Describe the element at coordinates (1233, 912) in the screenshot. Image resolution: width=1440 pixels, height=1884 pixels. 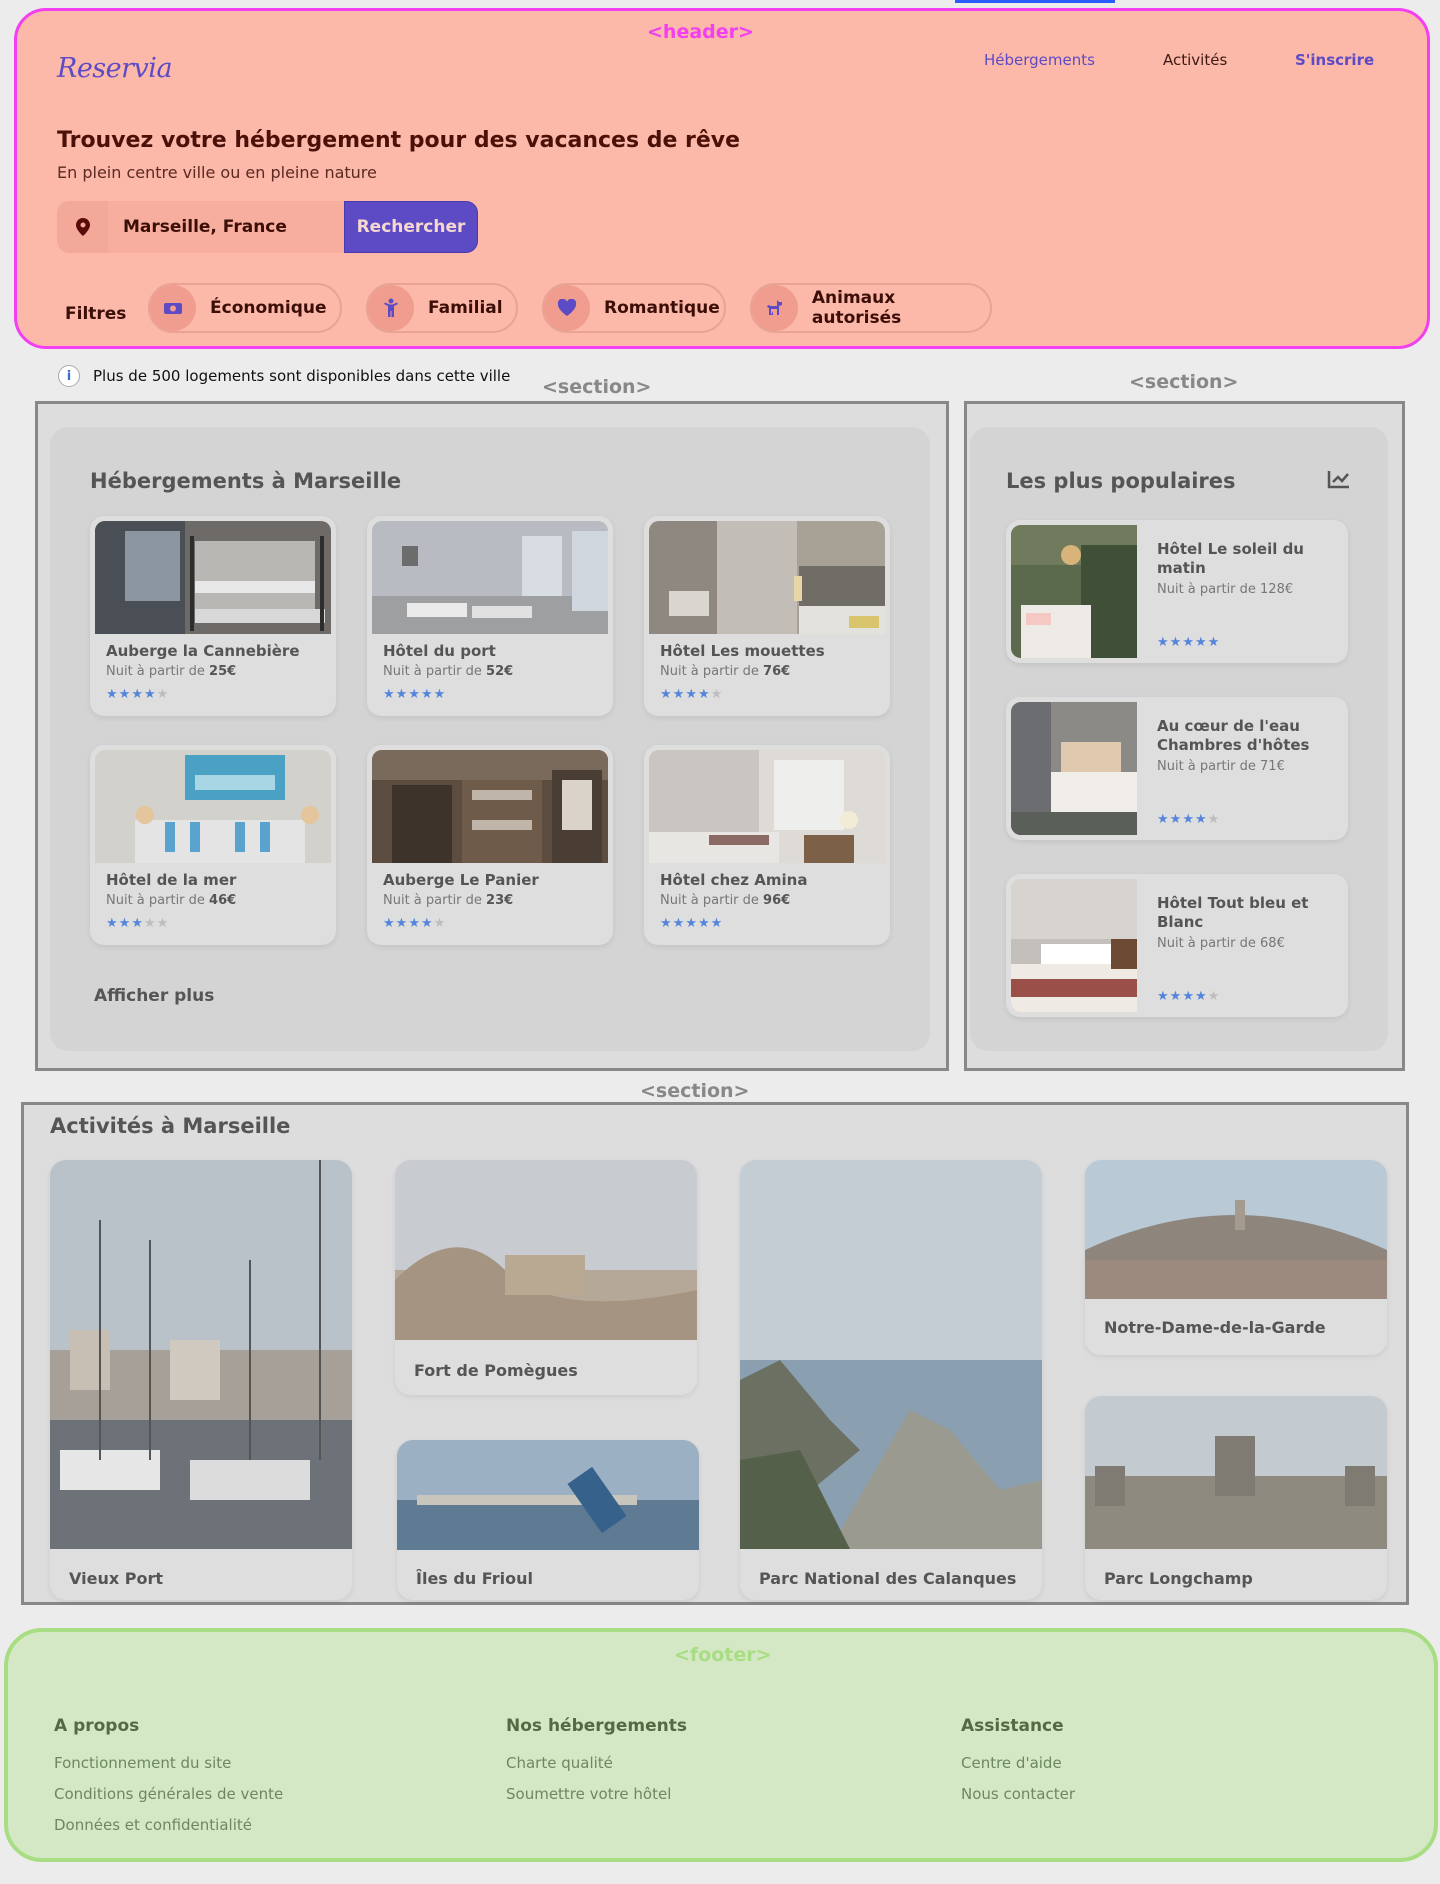
I see `popular-name: Hôtel Tout bleu et Blanc` at that location.